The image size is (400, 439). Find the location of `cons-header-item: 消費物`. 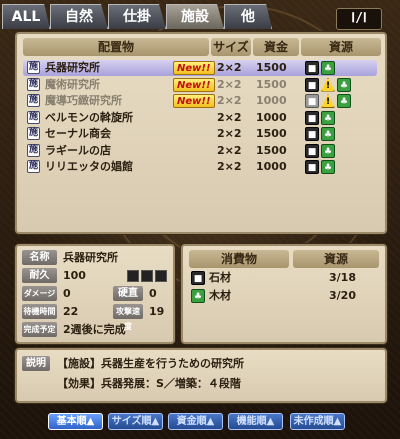

cons-header-item: 消費物 is located at coordinates (239, 259).